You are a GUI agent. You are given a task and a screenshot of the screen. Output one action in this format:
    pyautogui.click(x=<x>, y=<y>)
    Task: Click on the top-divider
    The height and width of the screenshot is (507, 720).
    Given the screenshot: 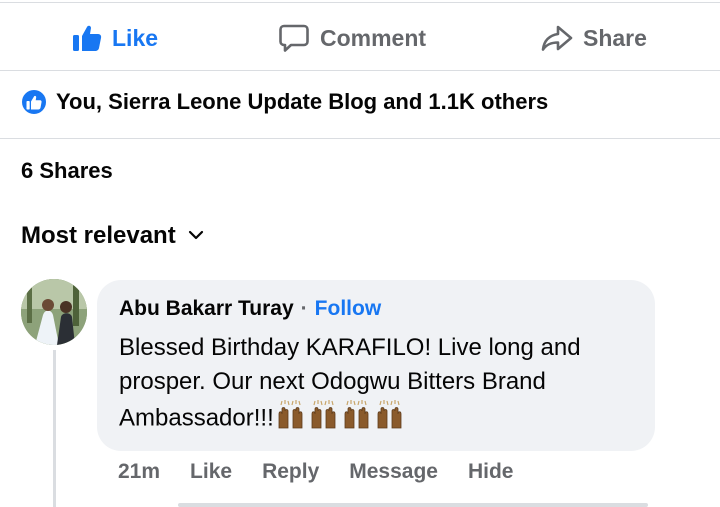 What is the action you would take?
    pyautogui.click(x=360, y=2)
    